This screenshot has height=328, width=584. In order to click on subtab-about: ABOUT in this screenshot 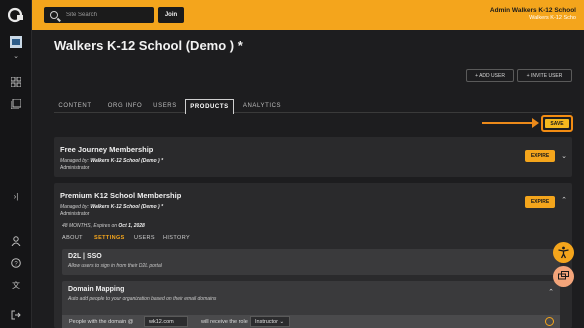, I will do `click(72, 238)`.